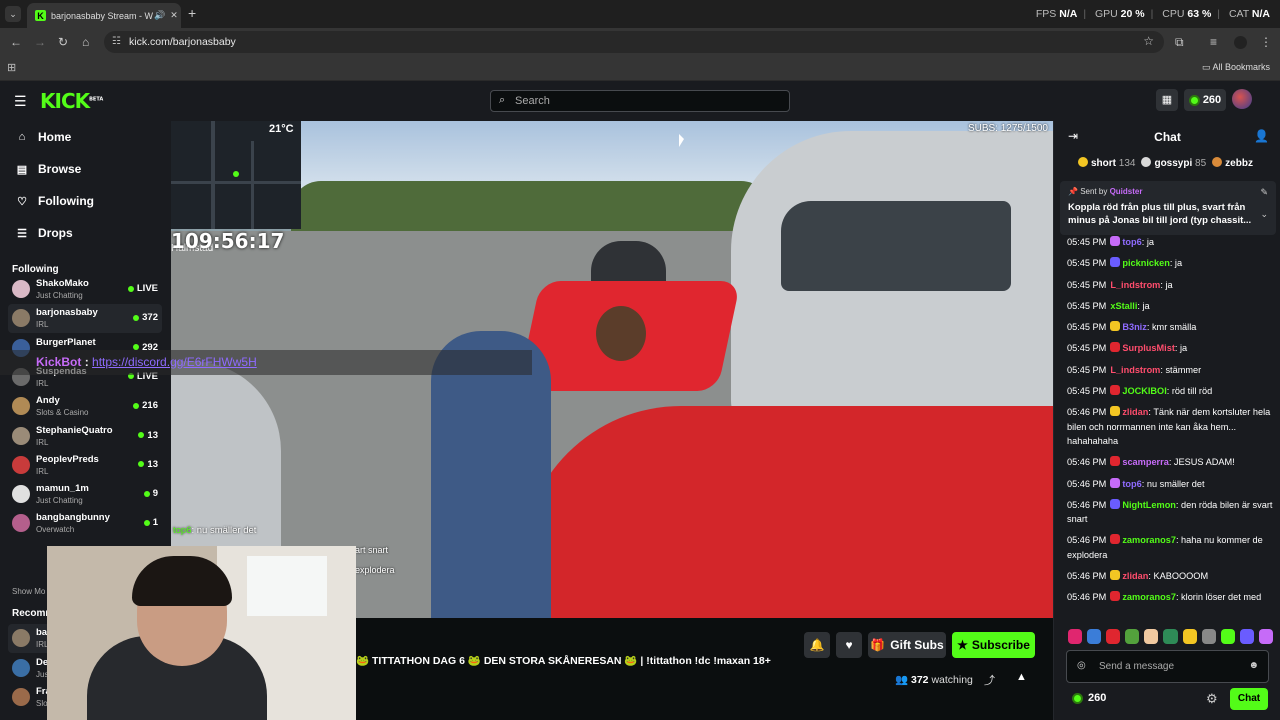 This screenshot has width=1280, height=720. I want to click on kick-points-button: 260, so click(1205, 100).